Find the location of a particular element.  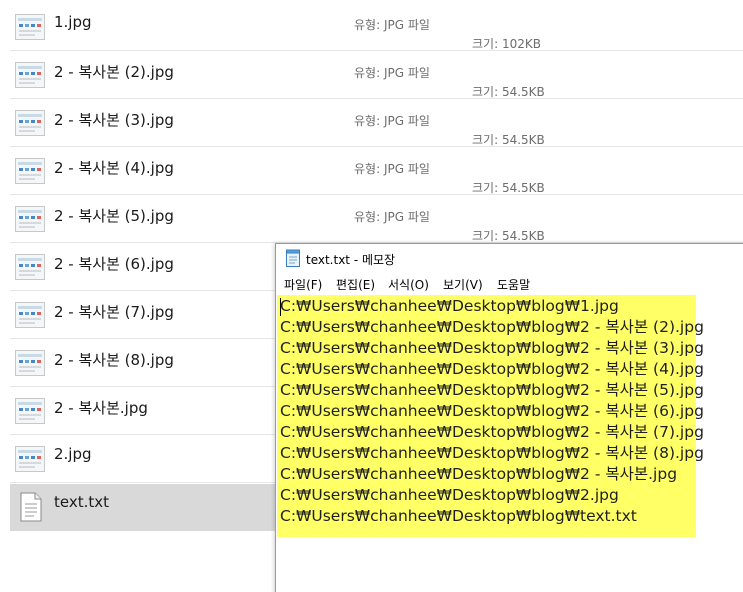

text-caret is located at coordinates (280, 307).